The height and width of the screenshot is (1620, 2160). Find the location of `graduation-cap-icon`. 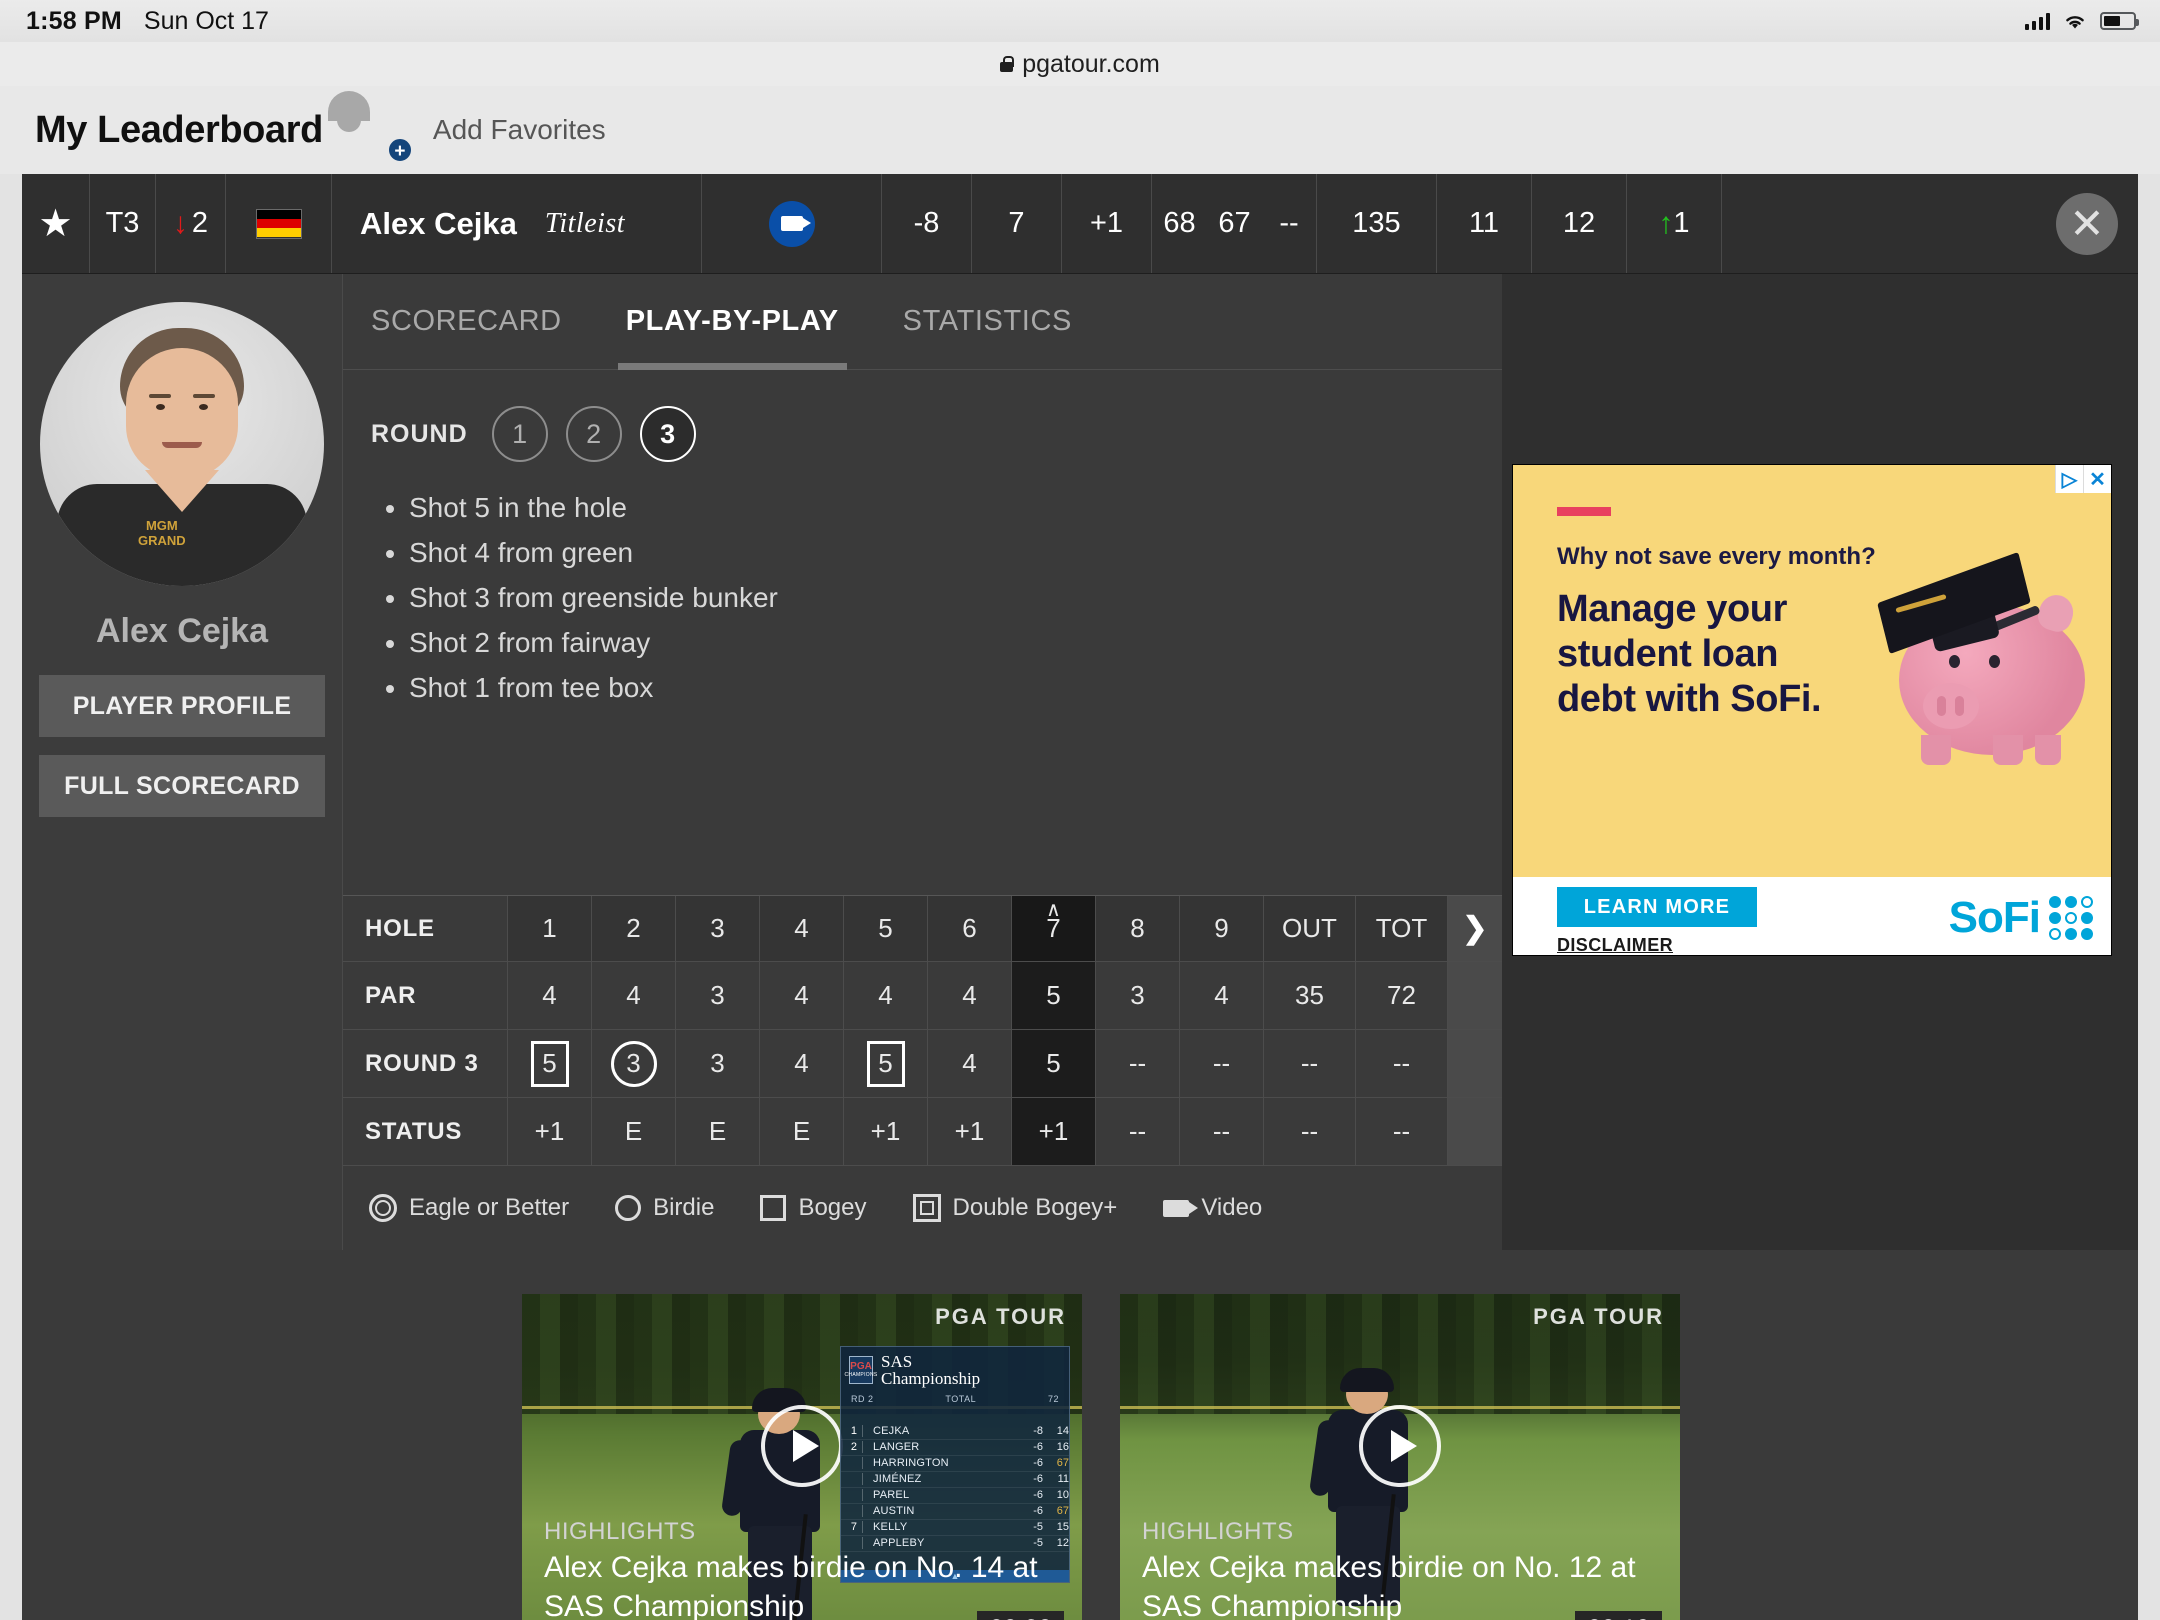

graduation-cap-icon is located at coordinates (1954, 603).